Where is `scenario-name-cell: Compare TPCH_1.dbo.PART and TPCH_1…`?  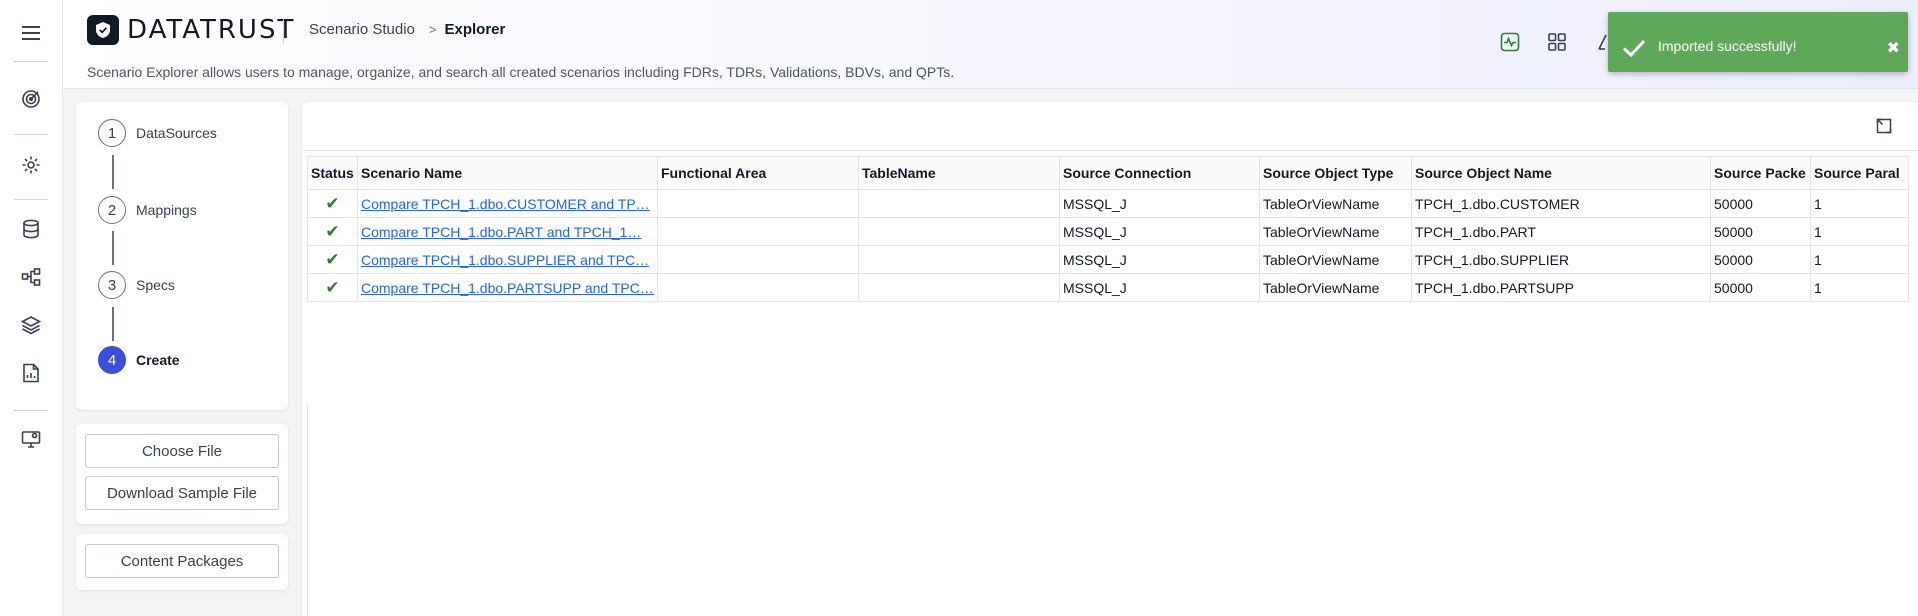 scenario-name-cell: Compare TPCH_1.dbo.PART and TPCH_1… is located at coordinates (507, 231).